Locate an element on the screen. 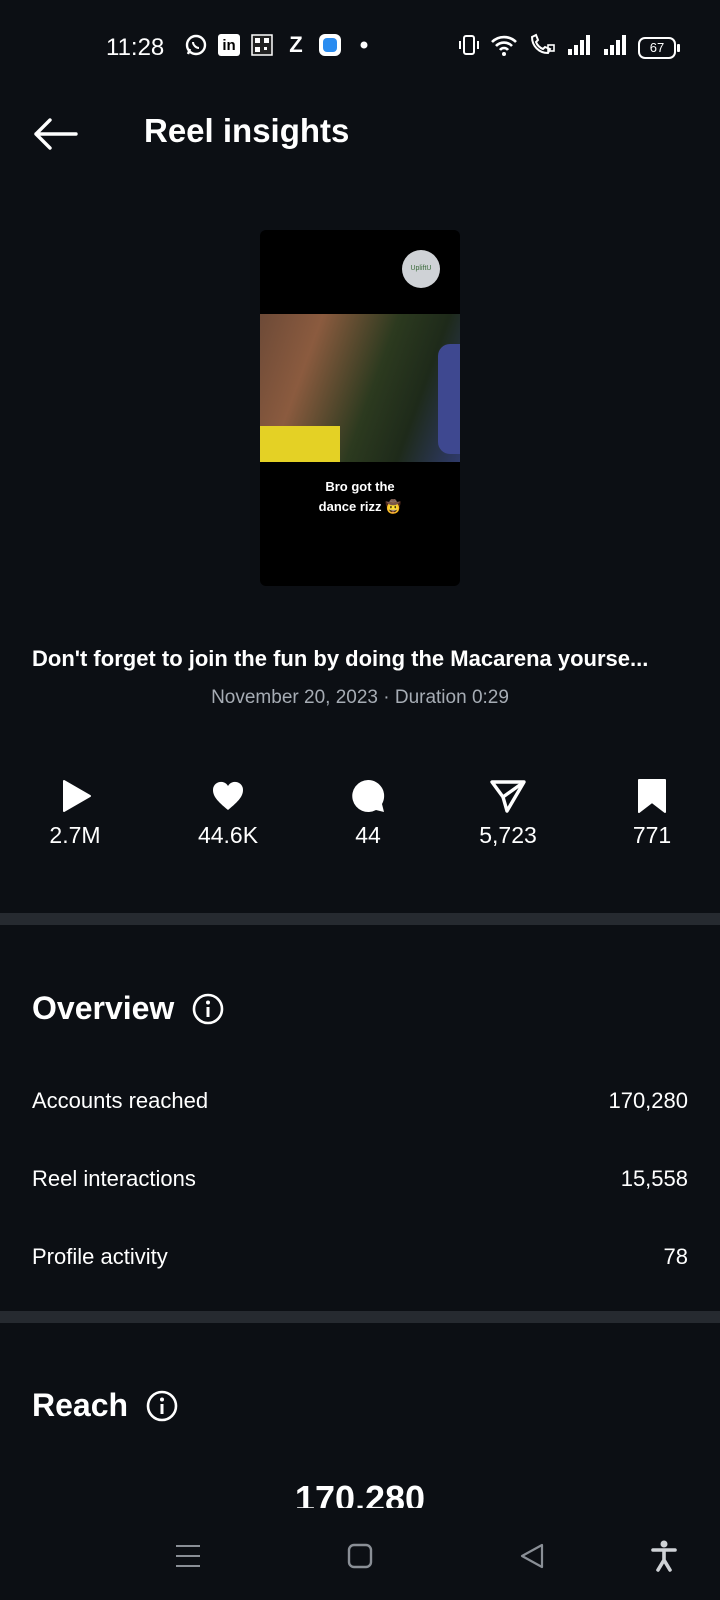  stat-value: 44.6K is located at coordinates (228, 835).